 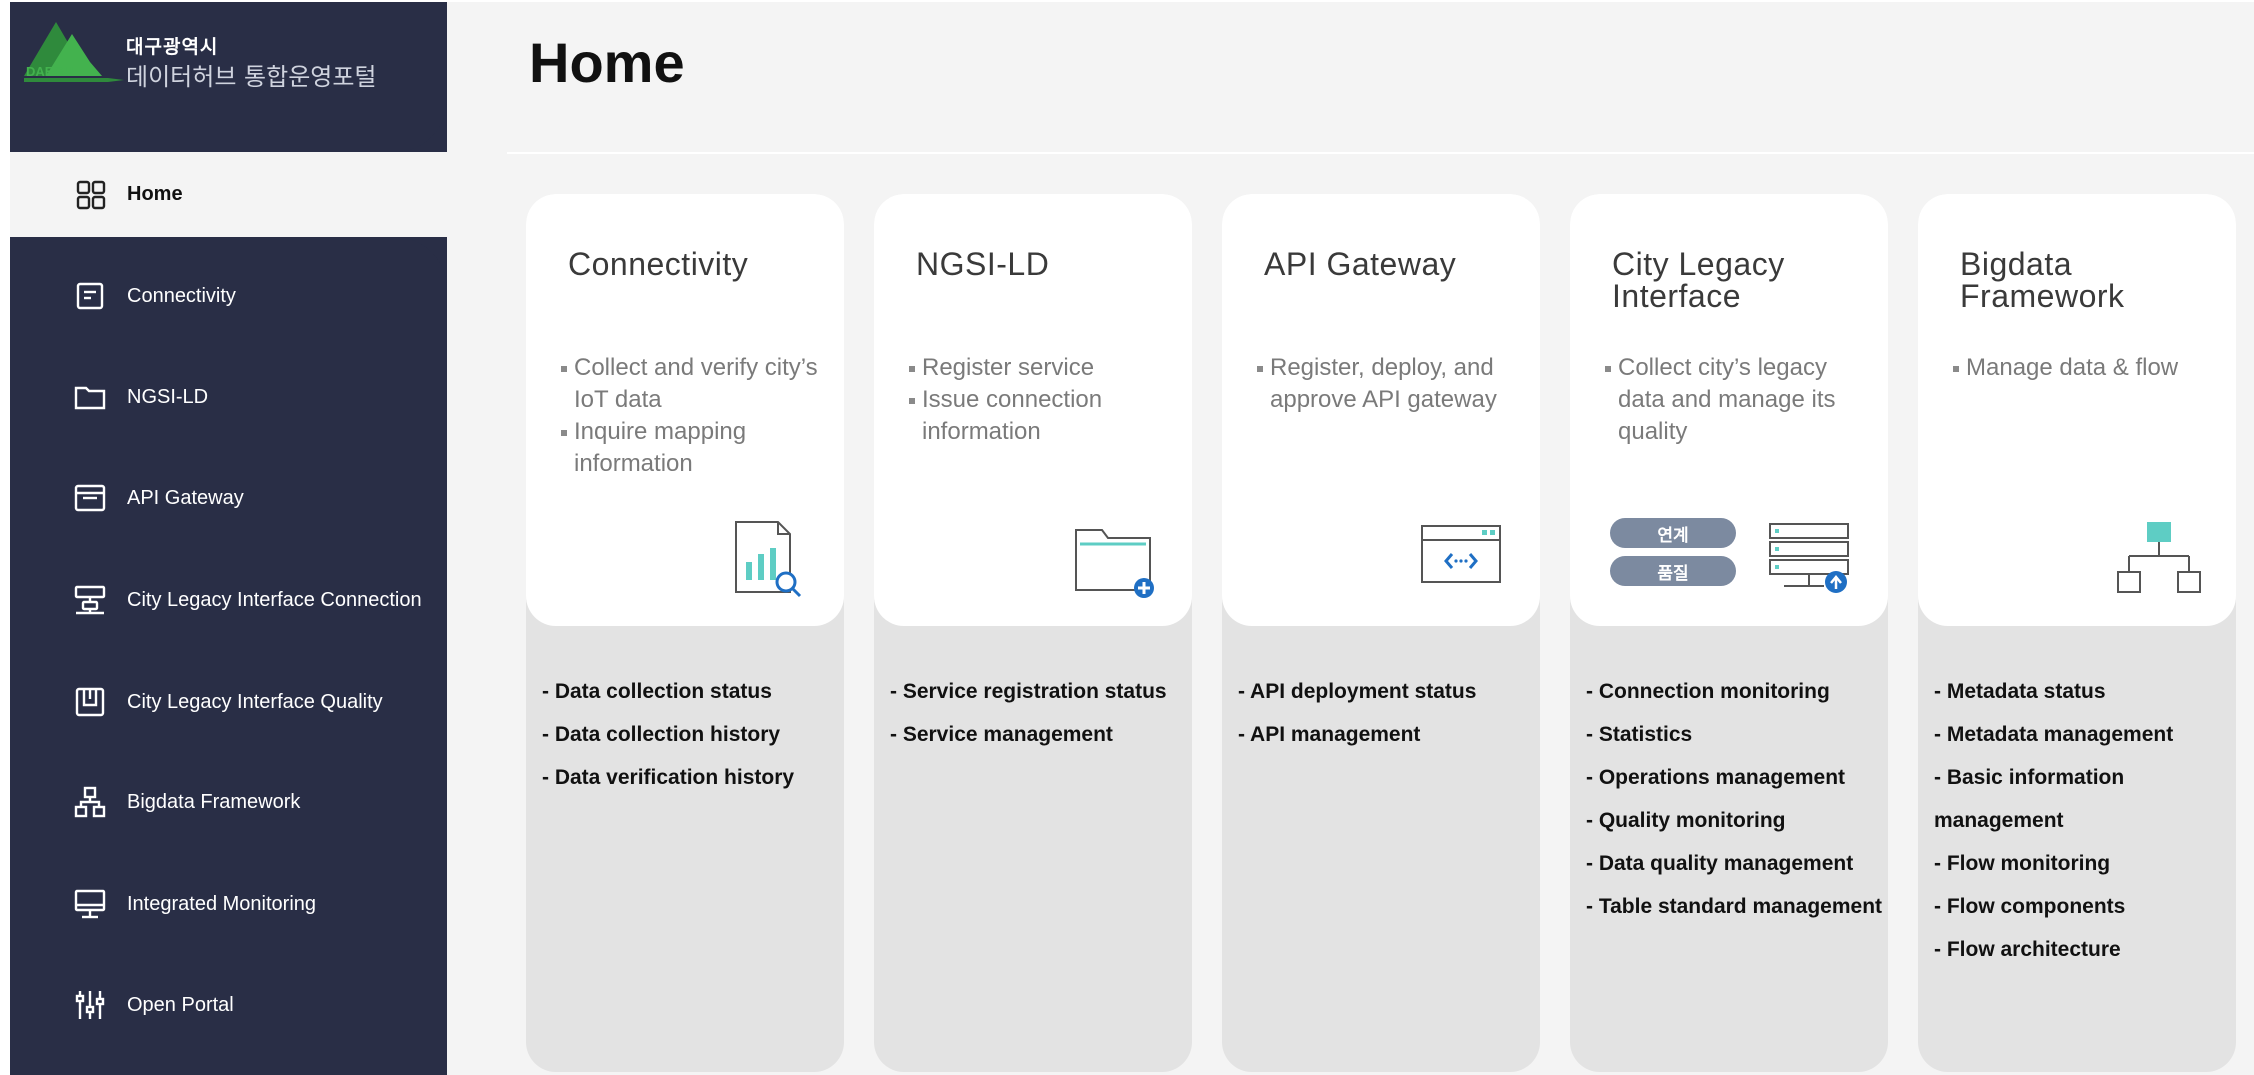 I want to click on report-search-icon, so click(x=768, y=558).